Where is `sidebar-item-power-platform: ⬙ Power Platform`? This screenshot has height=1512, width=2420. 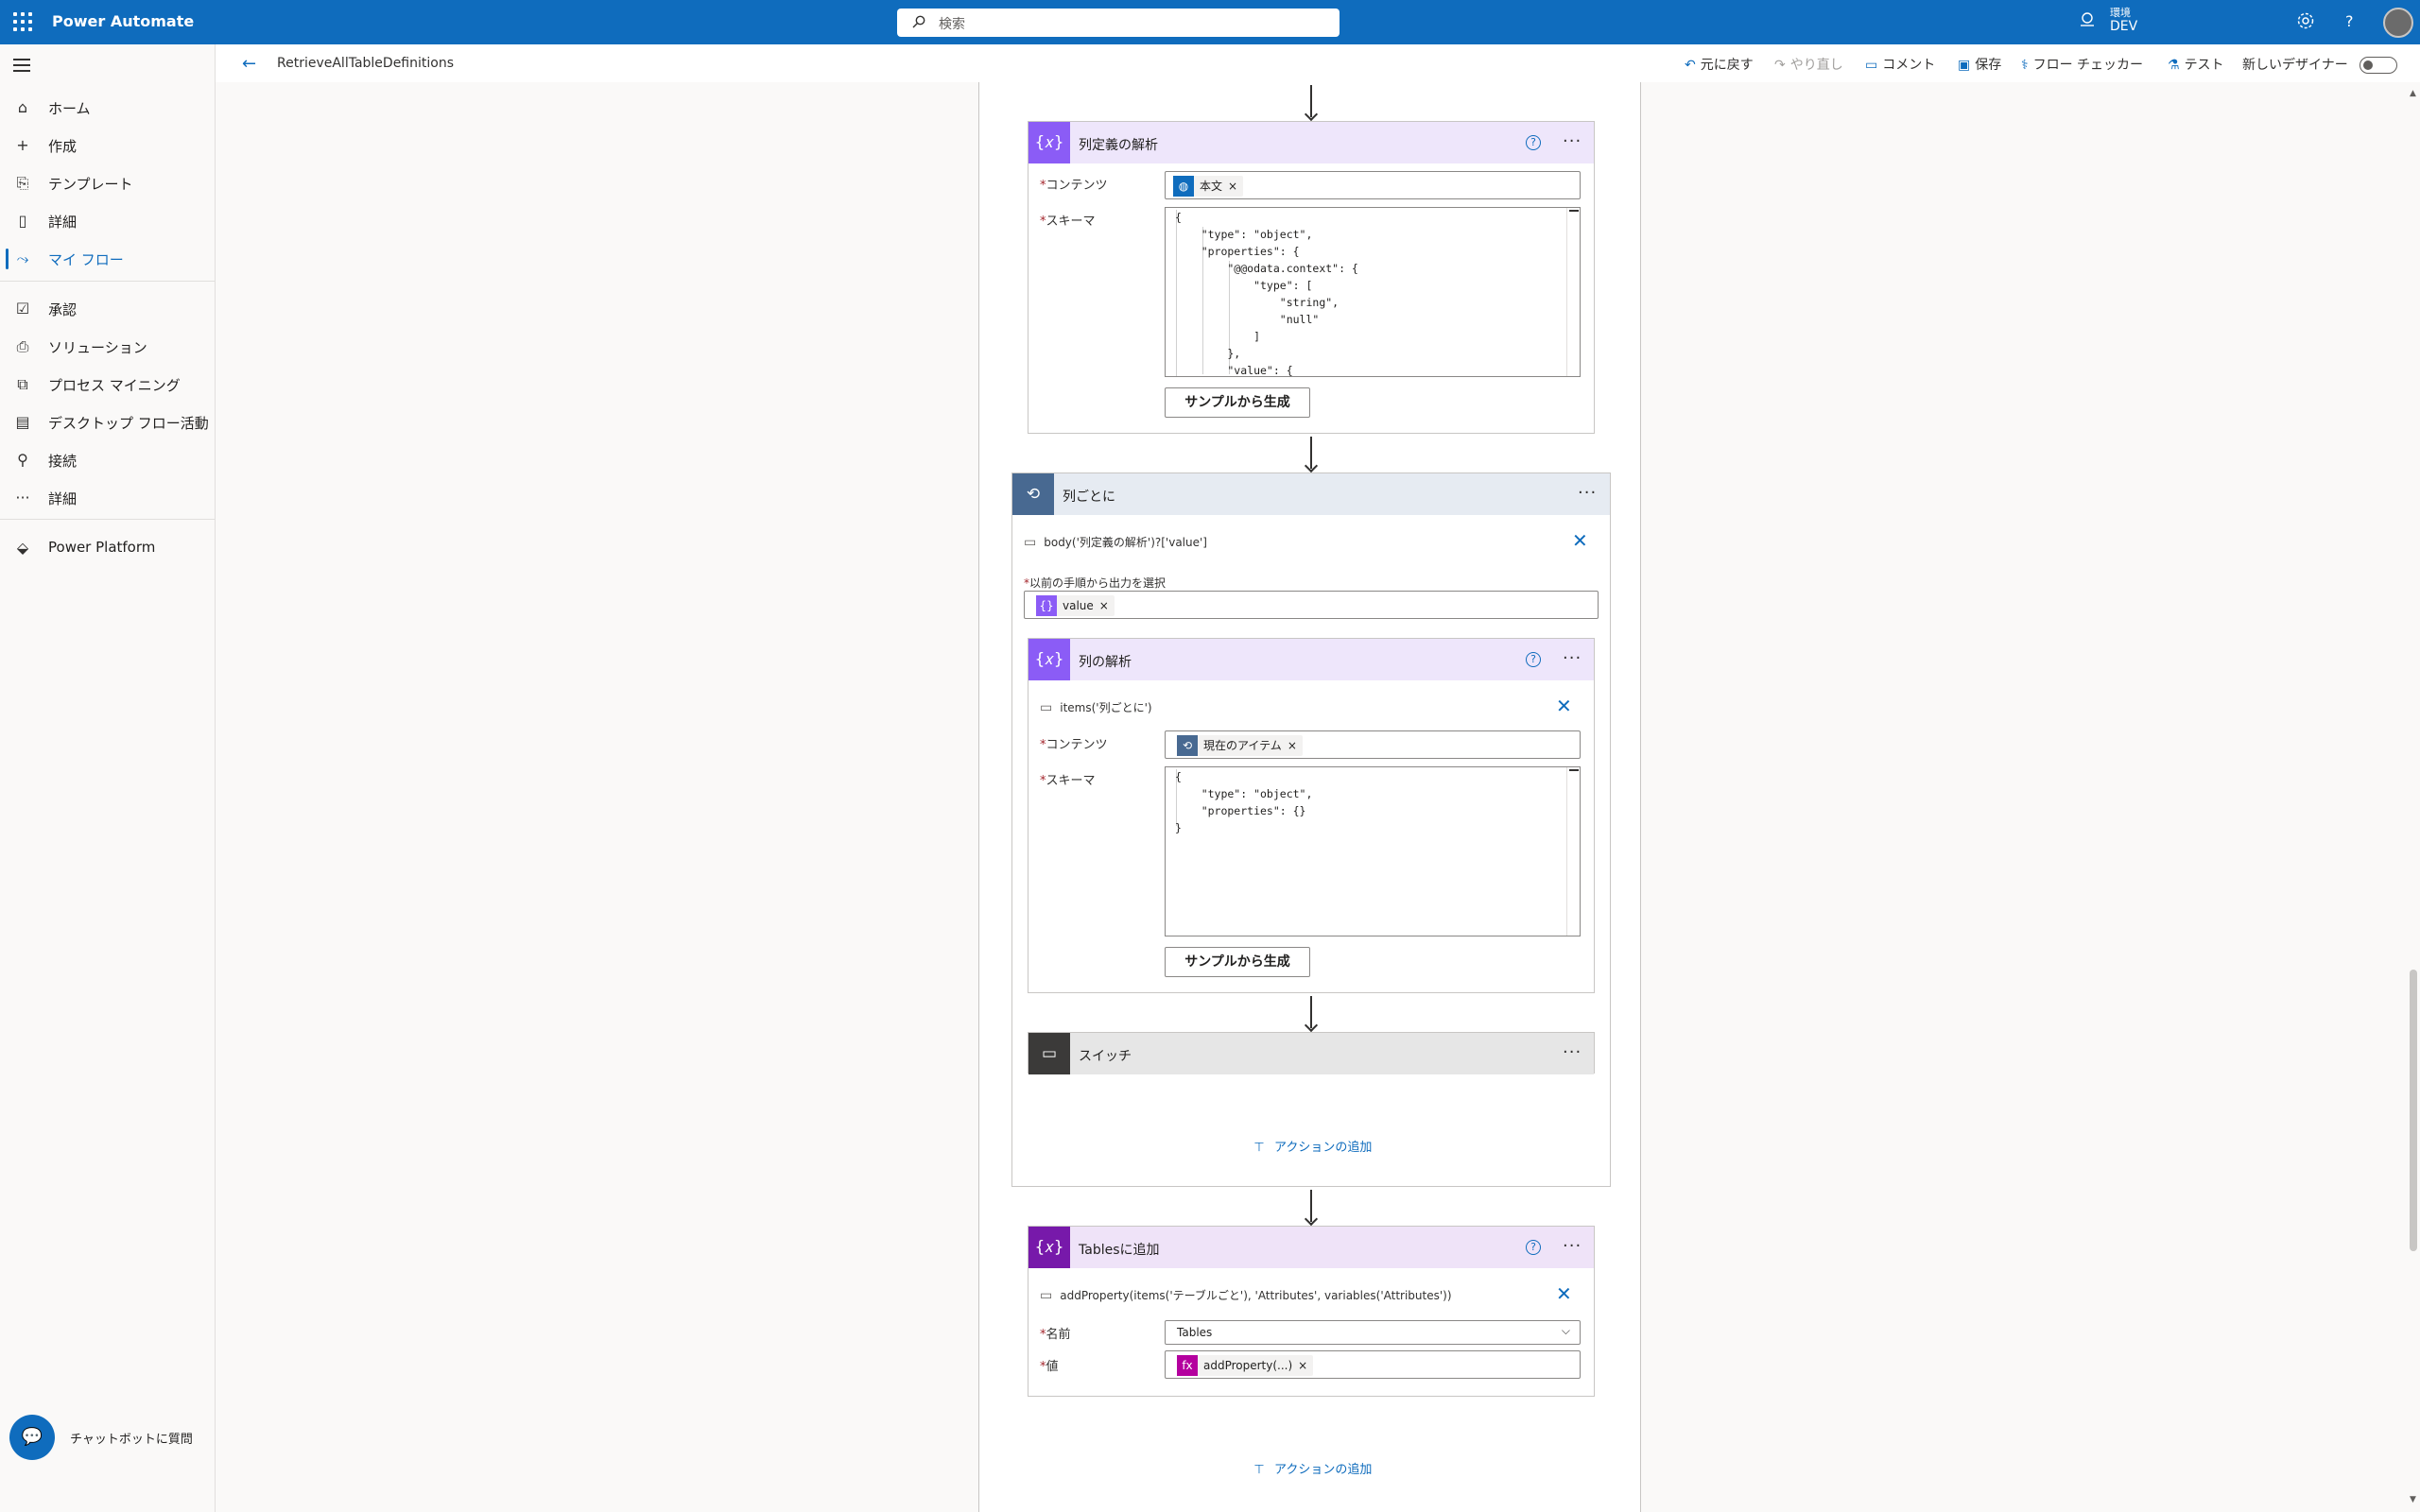 sidebar-item-power-platform: ⬙ Power Platform is located at coordinates (108, 548).